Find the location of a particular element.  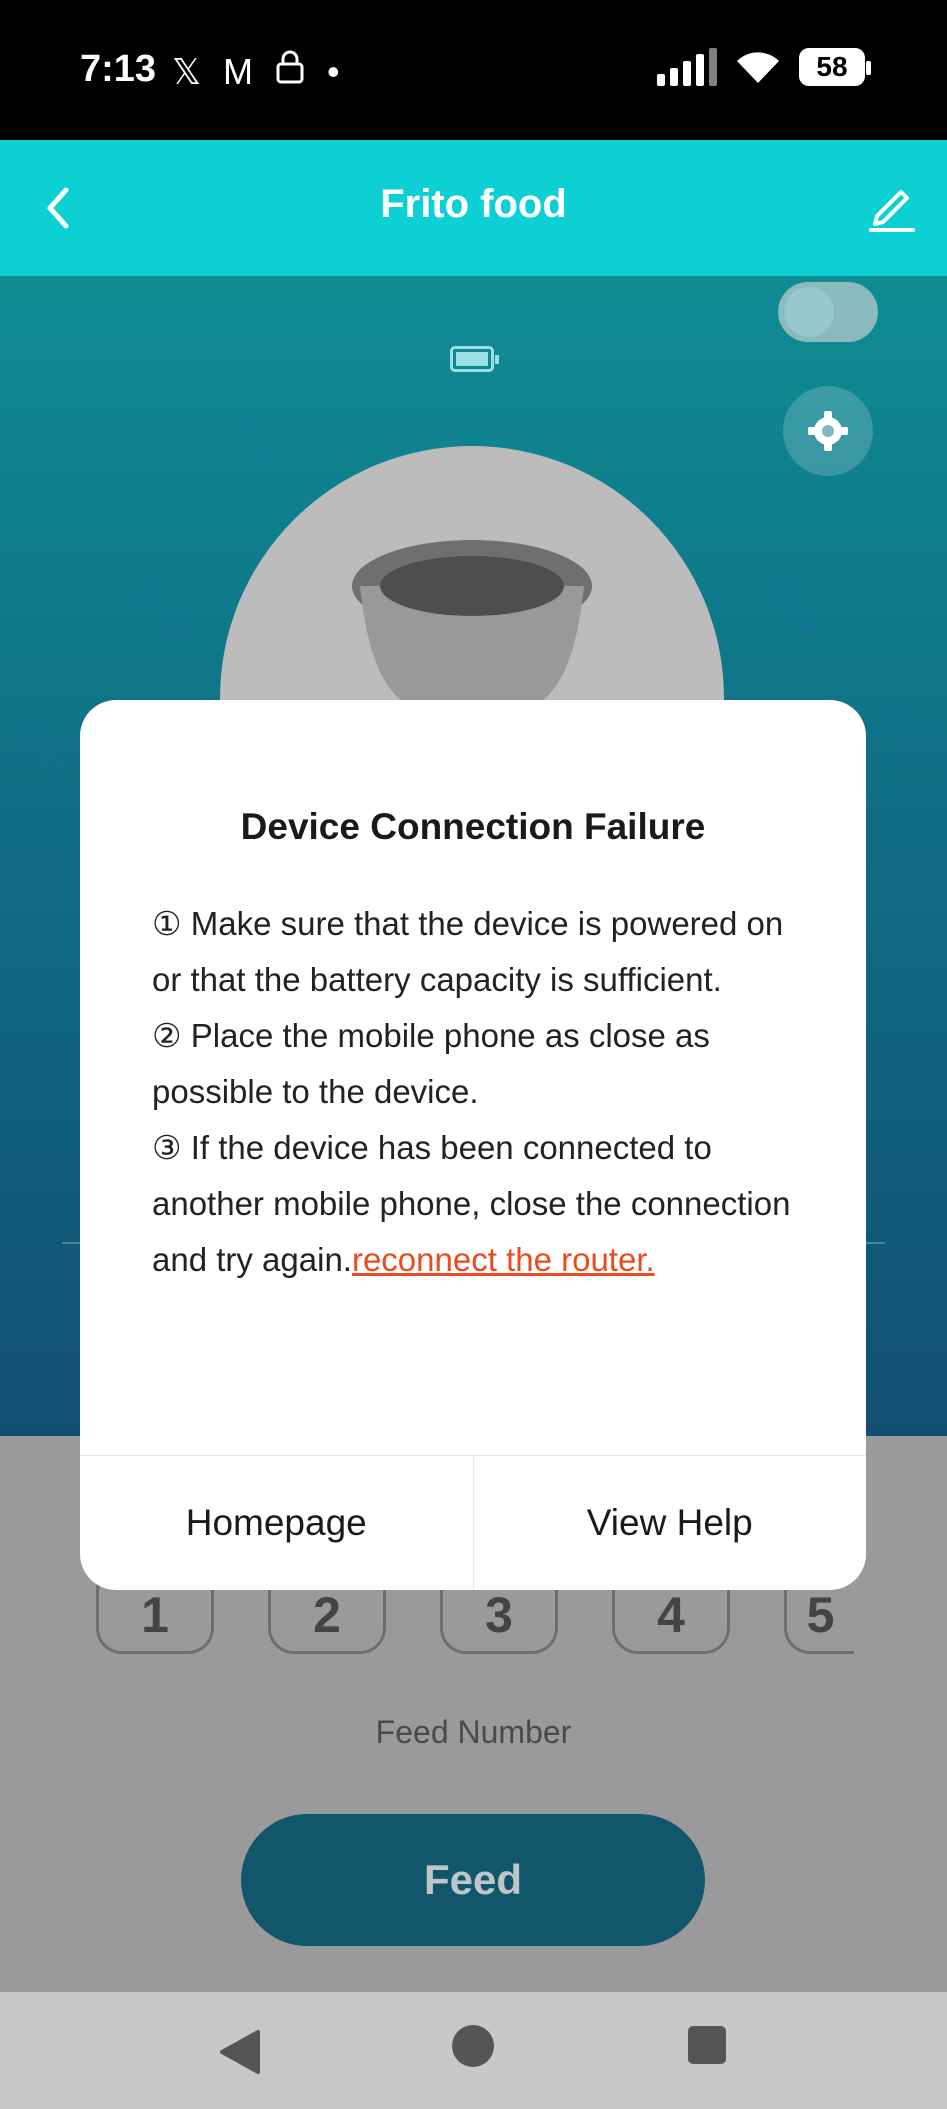

feed-button: Feed is located at coordinates (473, 1880).